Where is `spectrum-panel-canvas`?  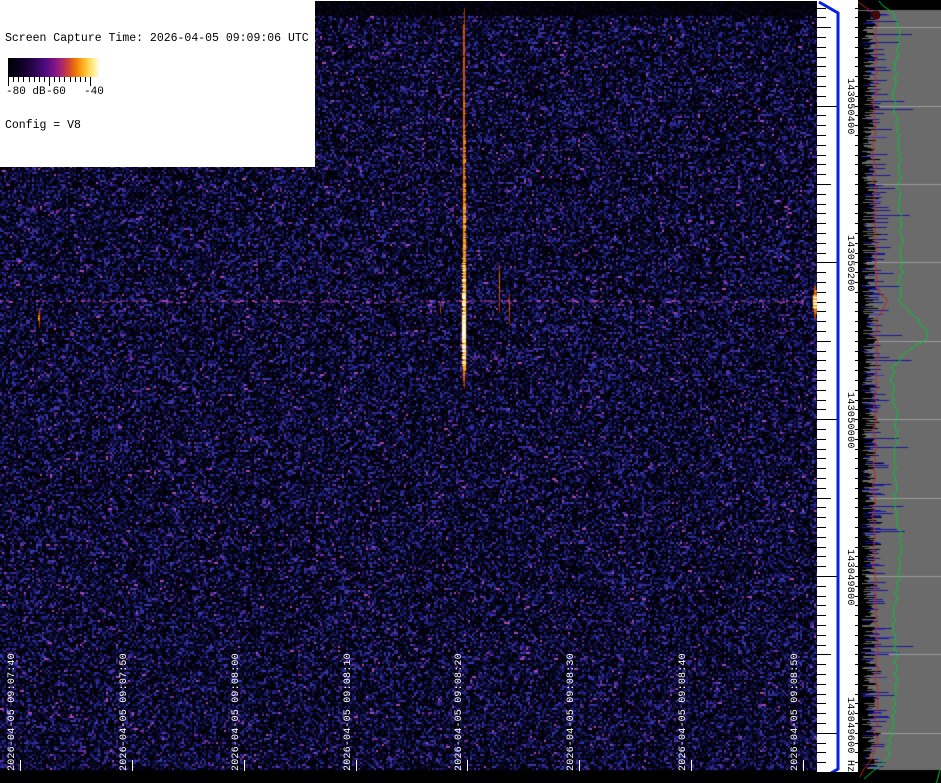 spectrum-panel-canvas is located at coordinates (899, 391).